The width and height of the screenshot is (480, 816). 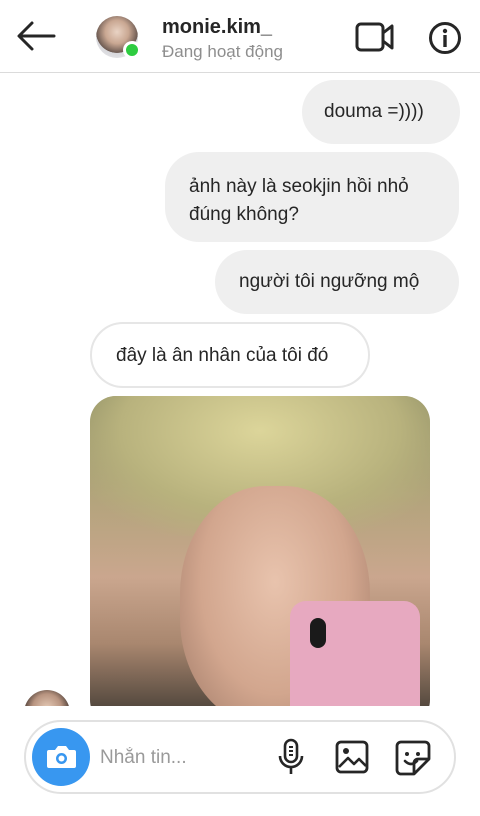 I want to click on camera-icon, so click(x=61, y=757).